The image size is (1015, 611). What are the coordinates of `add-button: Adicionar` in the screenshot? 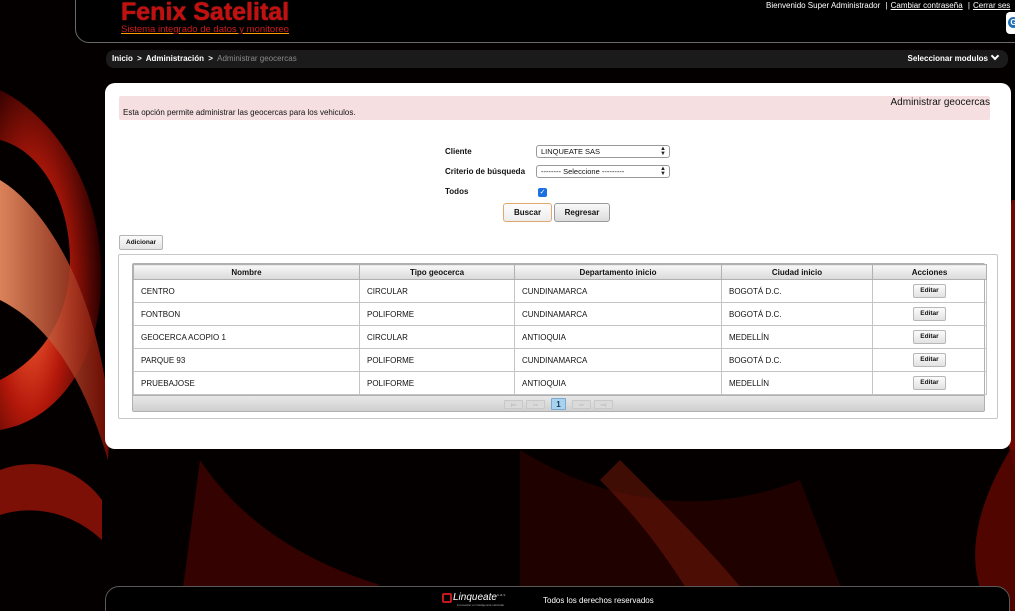 It's located at (141, 242).